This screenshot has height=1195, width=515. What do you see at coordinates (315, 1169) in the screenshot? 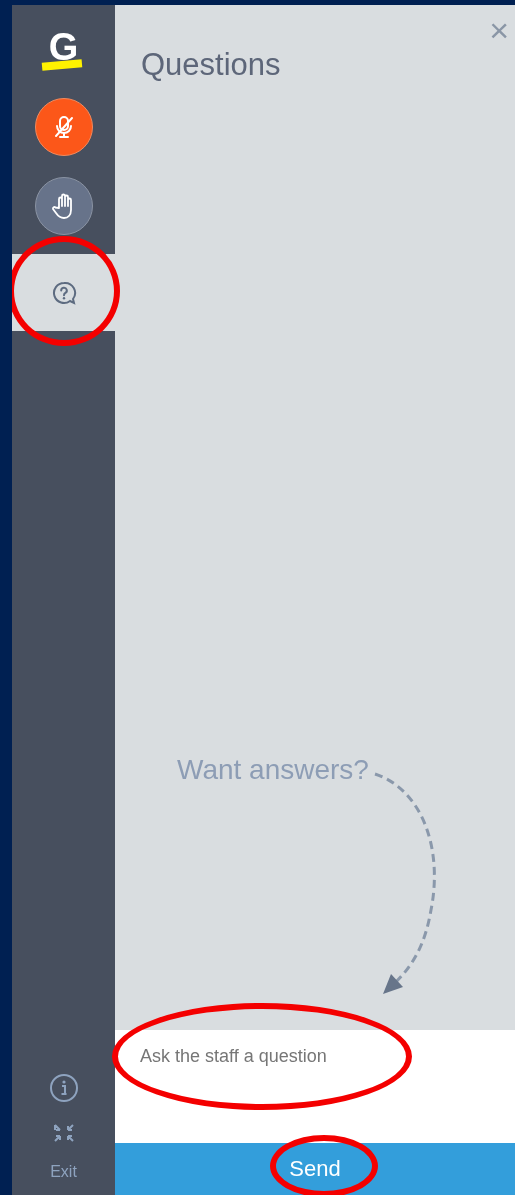
I see `send-button: Send` at bounding box center [315, 1169].